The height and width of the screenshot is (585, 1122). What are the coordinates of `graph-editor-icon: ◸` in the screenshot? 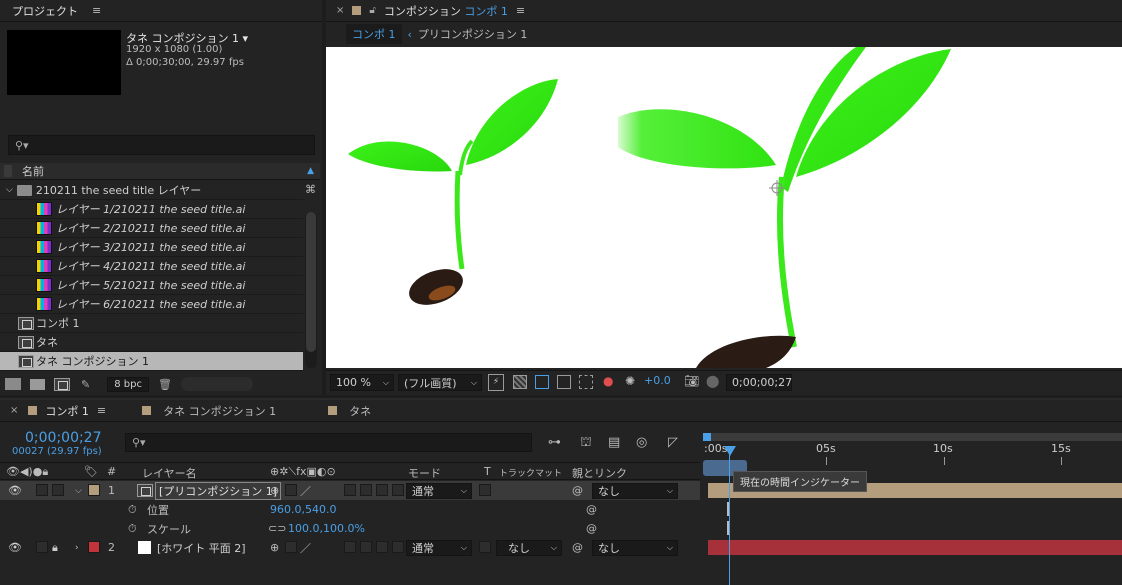 It's located at (673, 442).